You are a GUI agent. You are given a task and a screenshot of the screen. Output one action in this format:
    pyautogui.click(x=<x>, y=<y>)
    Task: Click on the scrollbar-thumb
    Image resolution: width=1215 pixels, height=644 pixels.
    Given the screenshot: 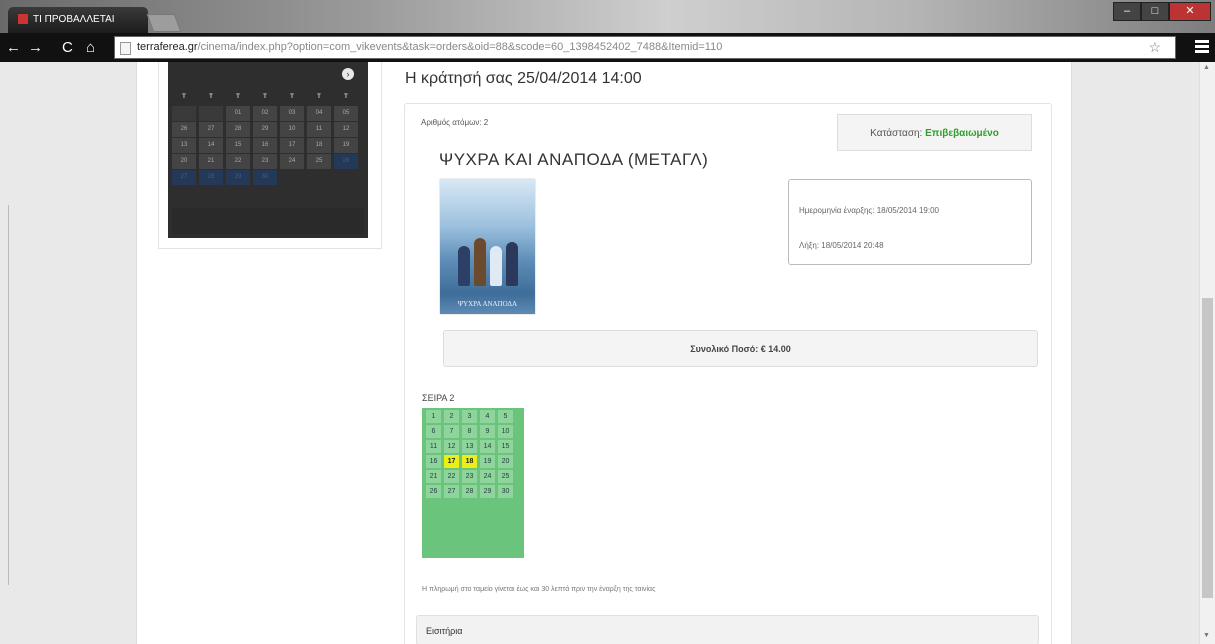 What is the action you would take?
    pyautogui.click(x=1207, y=448)
    